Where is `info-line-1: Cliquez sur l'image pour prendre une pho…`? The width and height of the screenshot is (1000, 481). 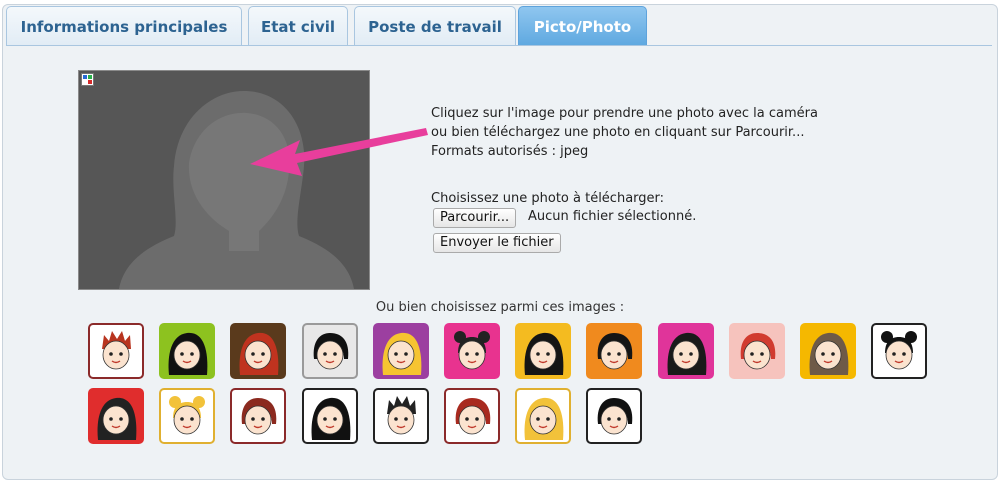
info-line-1: Cliquez sur l'image pour prendre une pho… is located at coordinates (624, 113).